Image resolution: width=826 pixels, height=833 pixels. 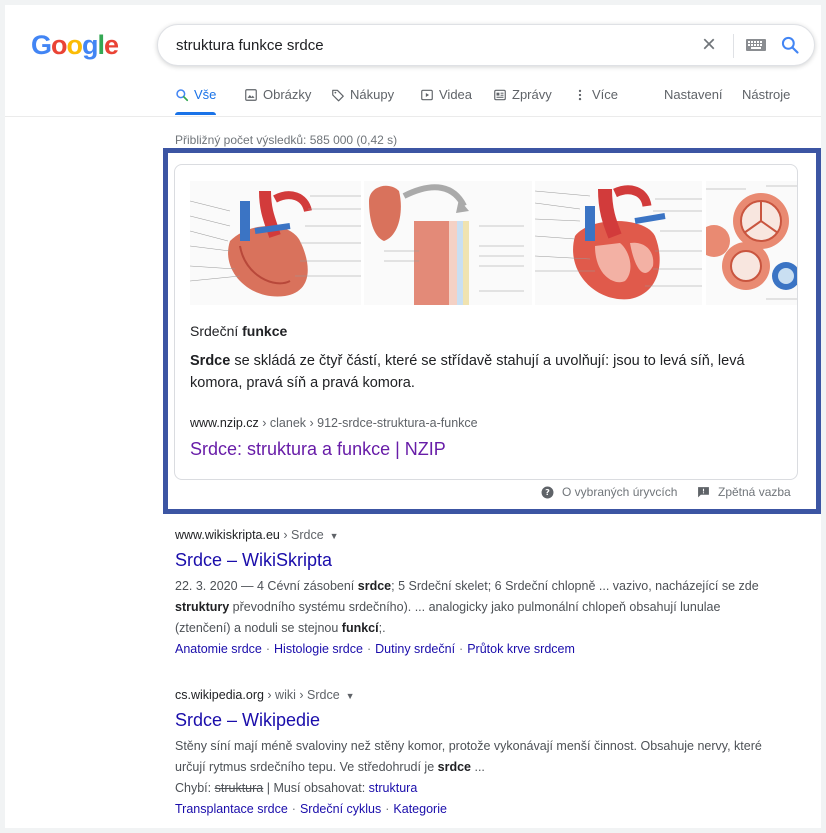 What do you see at coordinates (360, 628) in the screenshot?
I see `snippet-bold-term: funkcí` at bounding box center [360, 628].